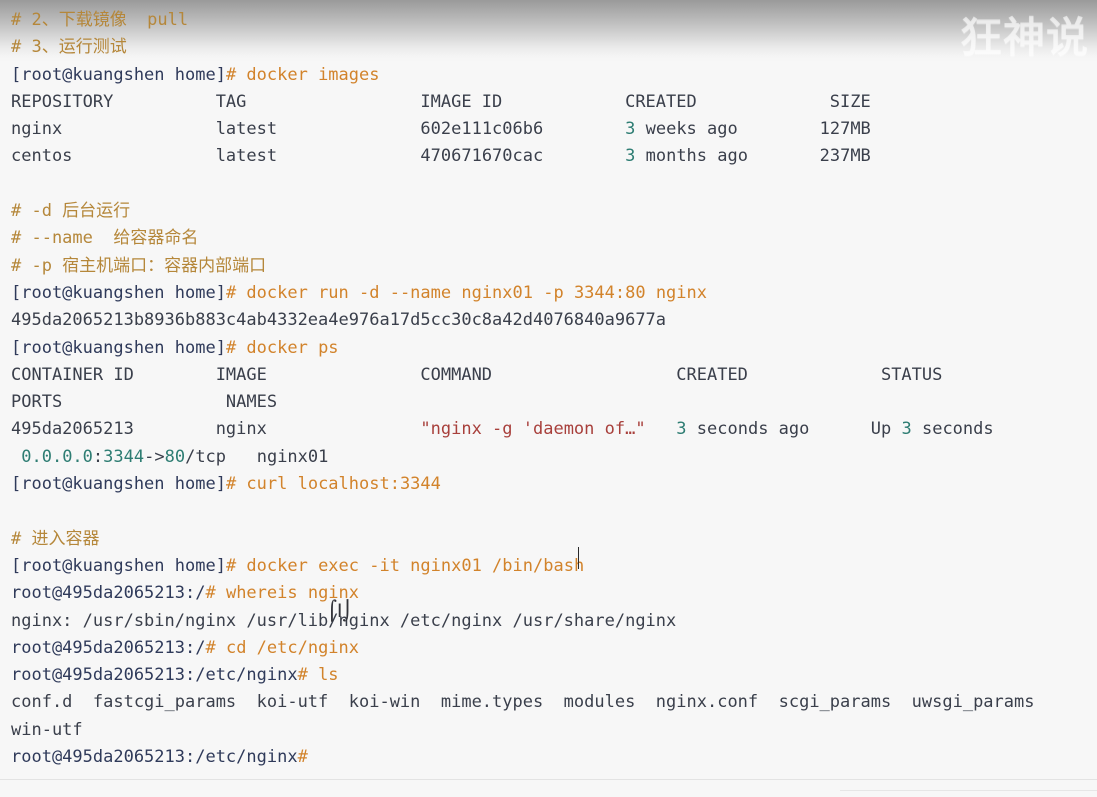 Image resolution: width=1097 pixels, height=797 pixels. Describe the element at coordinates (482, 156) in the screenshot. I see `images-row-centos-seg-1: 470671670cac` at that location.